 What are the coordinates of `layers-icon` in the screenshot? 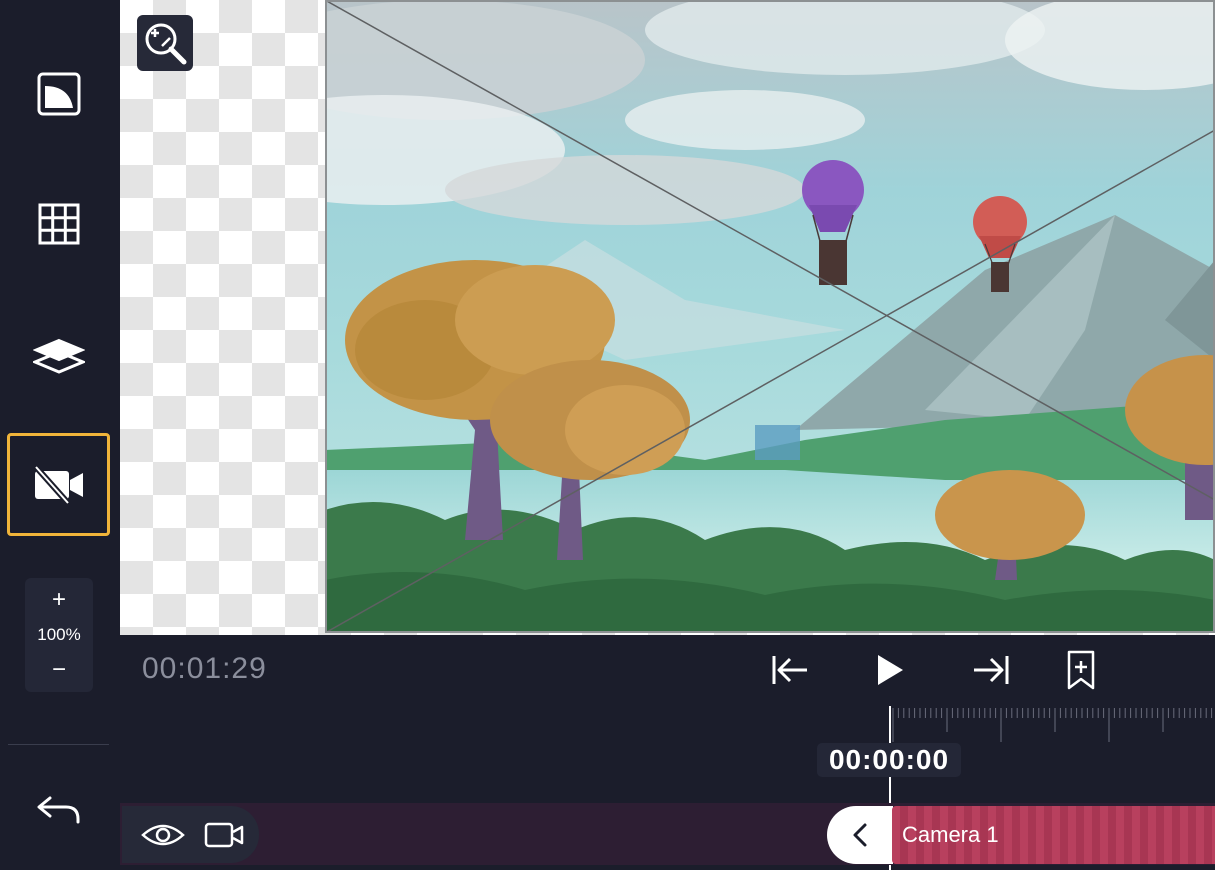 It's located at (58, 356).